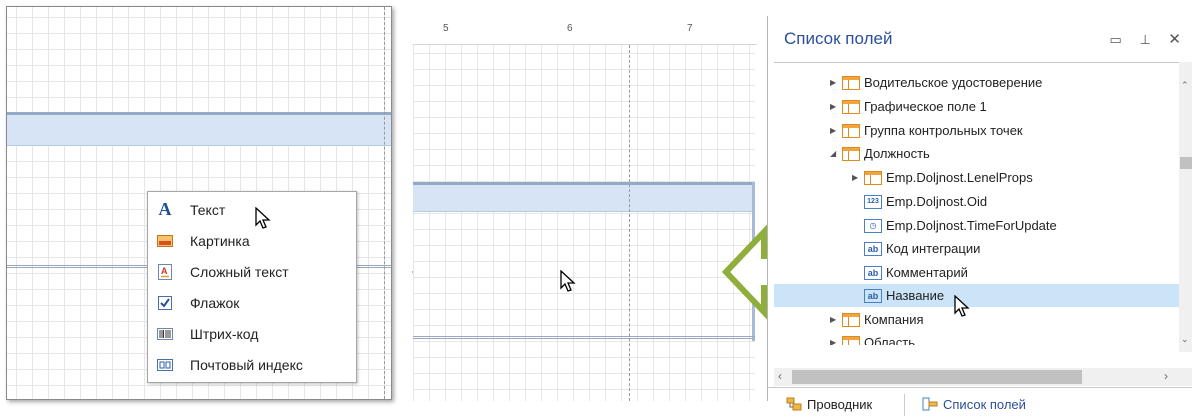 The width and height of the screenshot is (1192, 420). What do you see at coordinates (1185, 85) in the screenshot?
I see `scroll-up-icon: ⌃` at bounding box center [1185, 85].